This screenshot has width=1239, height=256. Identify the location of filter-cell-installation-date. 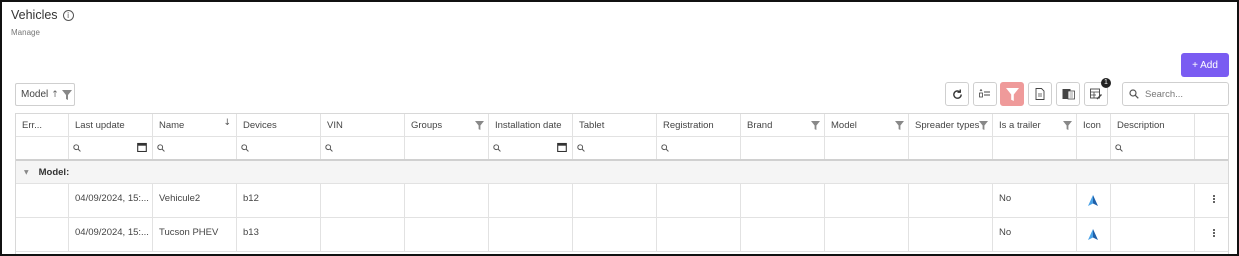
(531, 148).